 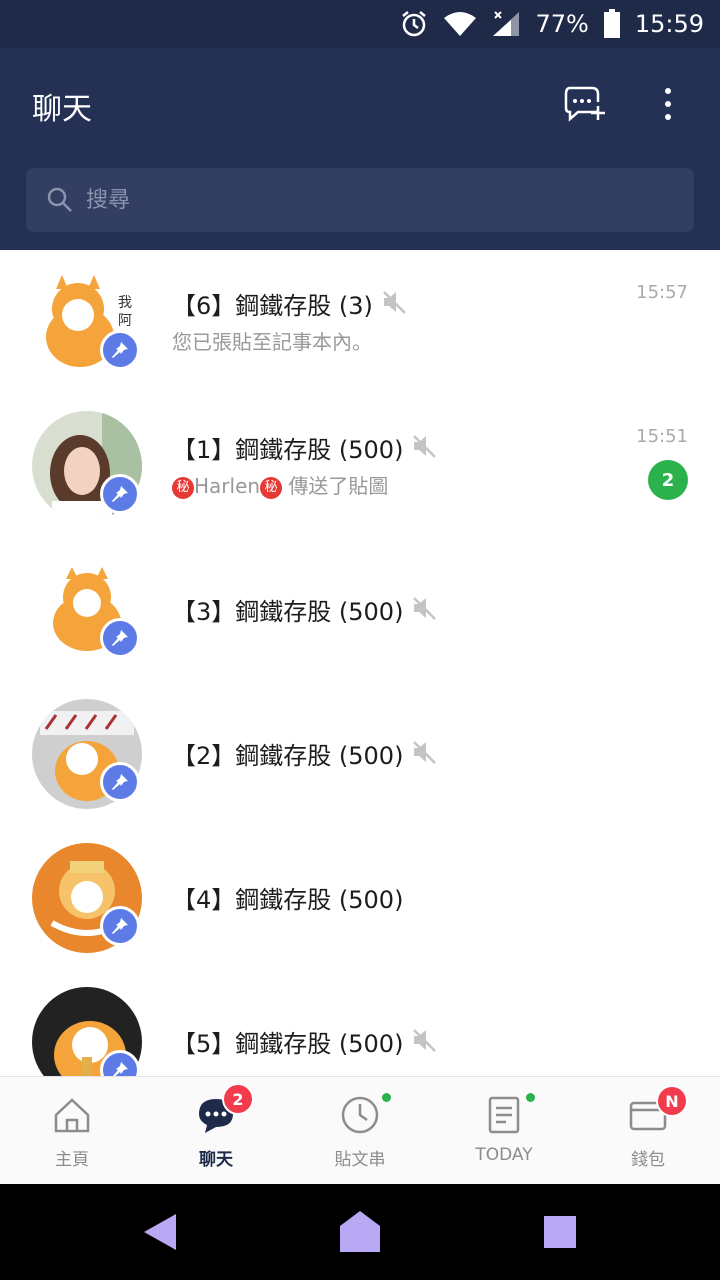 I want to click on status-bar: 77% 15:59, so click(x=360, y=24).